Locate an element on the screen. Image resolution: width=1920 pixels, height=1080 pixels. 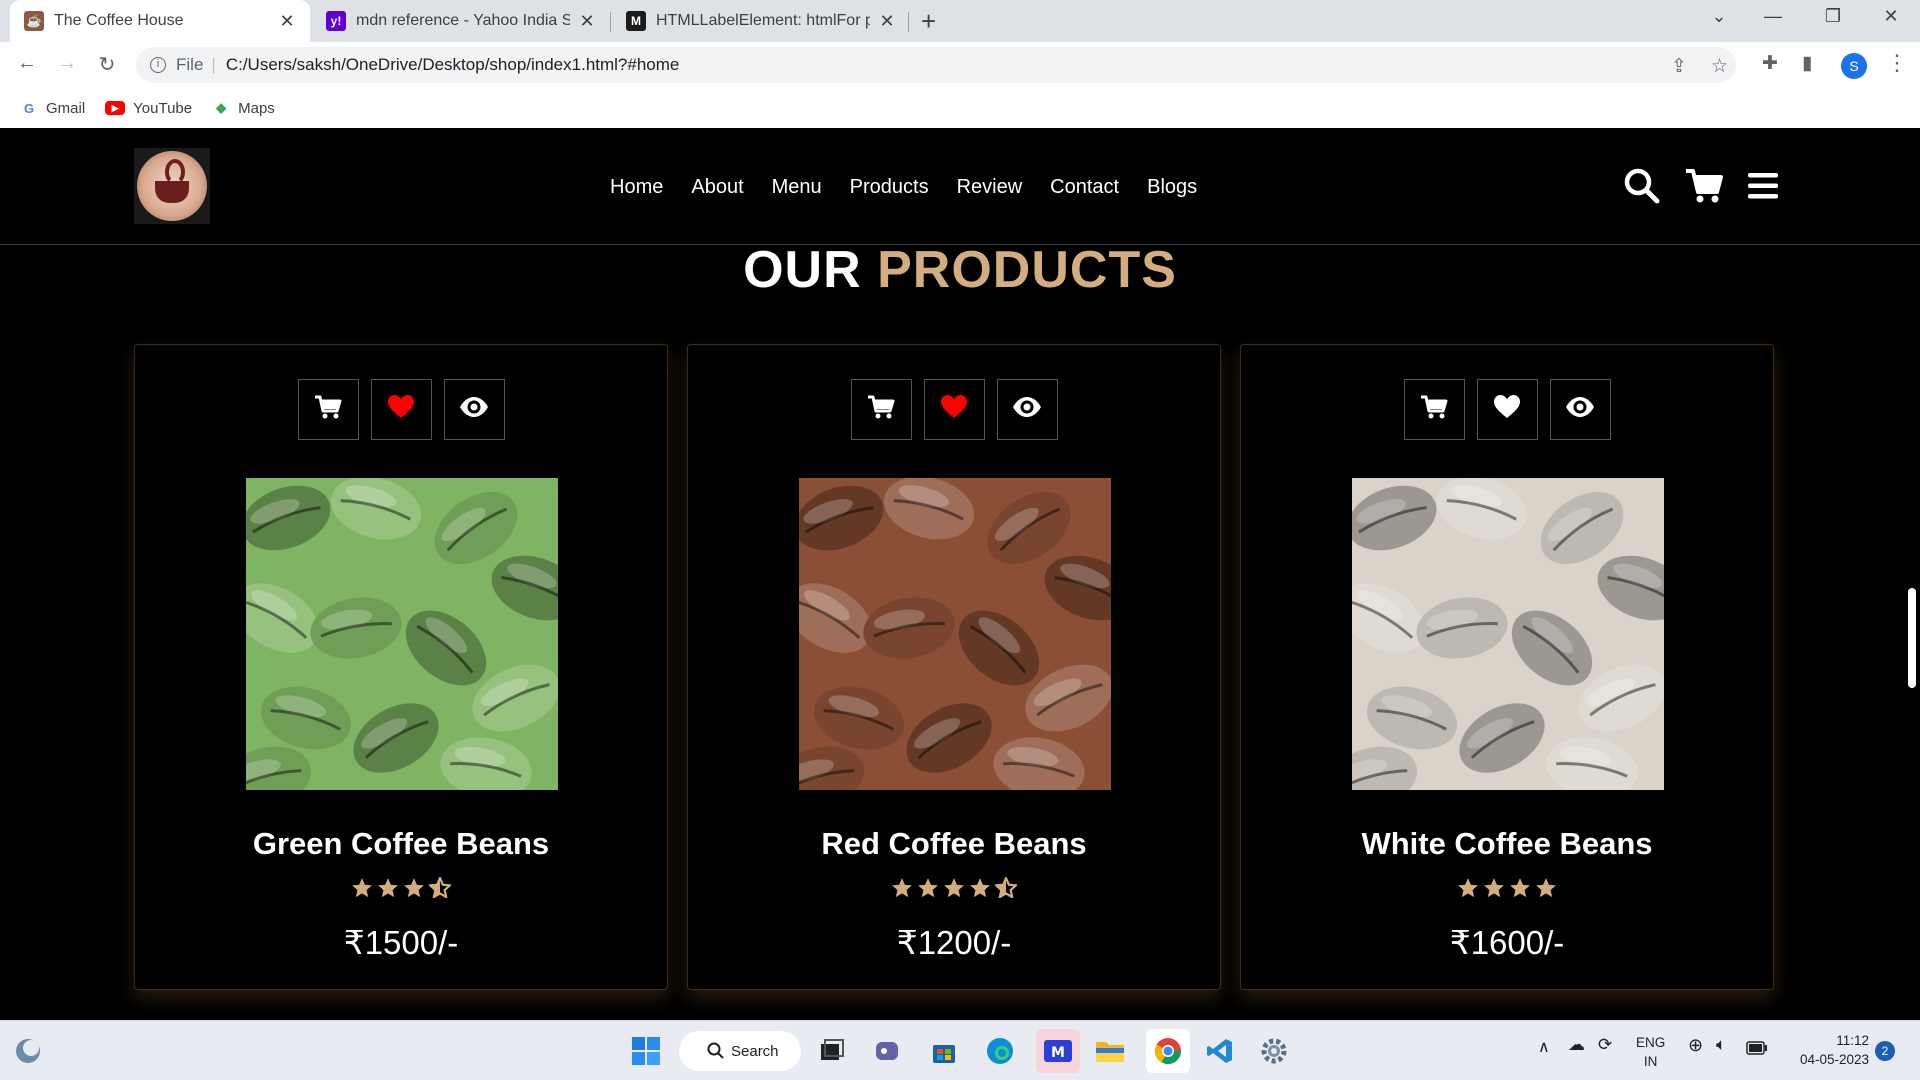
nav-review: Review is located at coordinates (990, 187).